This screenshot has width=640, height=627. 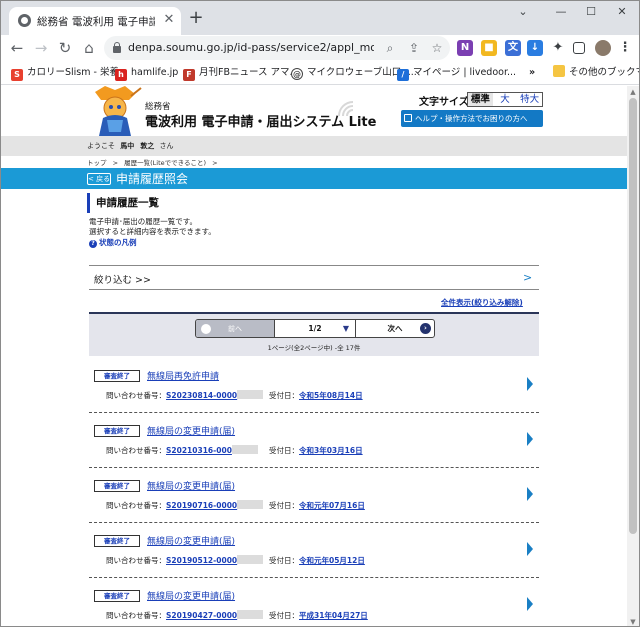 I want to click on received-date-value: 令和5年08月14日, so click(x=331, y=395).